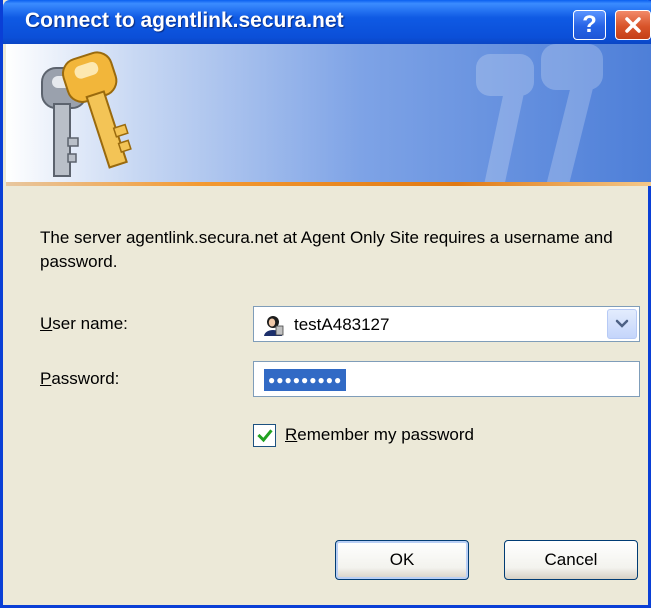  I want to click on banner-accent-line, so click(328, 184).